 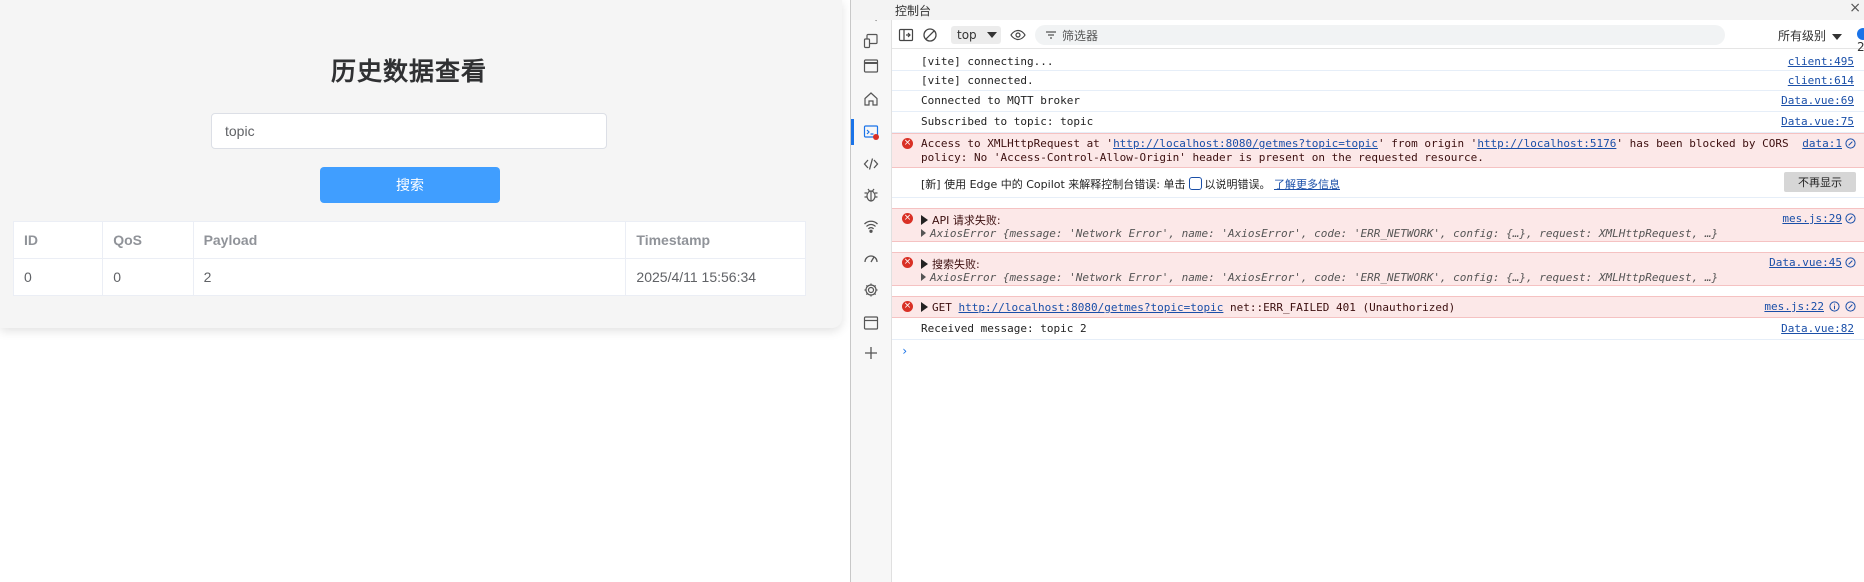 I want to click on copilot-text: 以说明错误。, so click(x=1237, y=184).